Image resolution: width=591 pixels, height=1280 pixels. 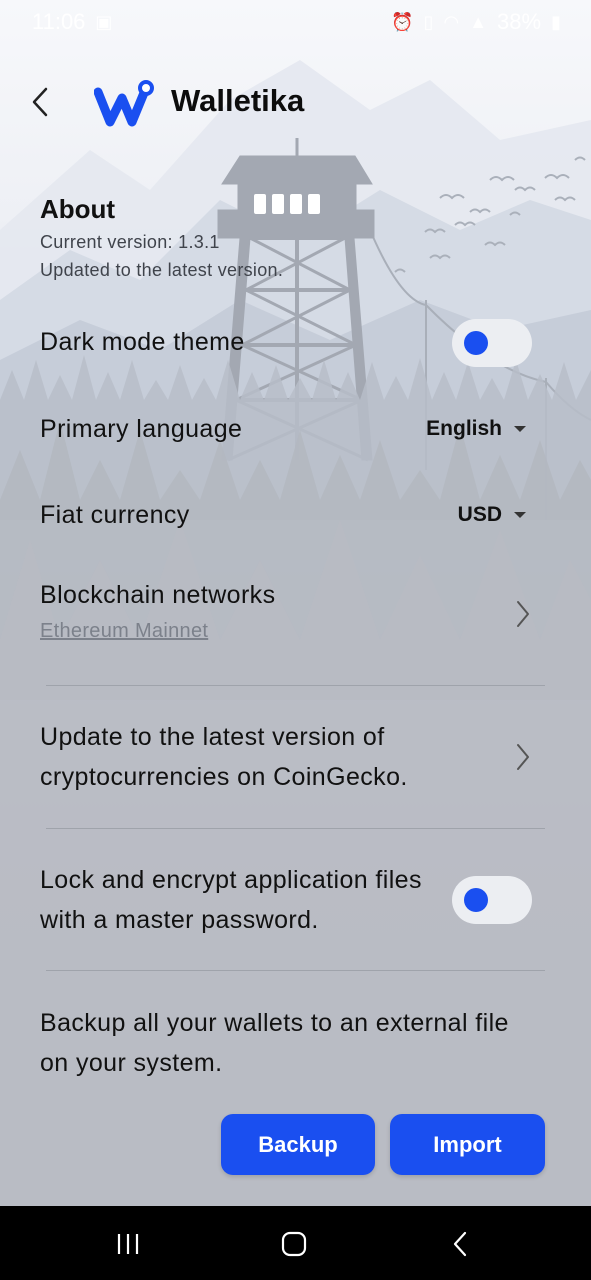 I want to click on blockchain-networks-label: Blockchain networks, so click(x=158, y=595).